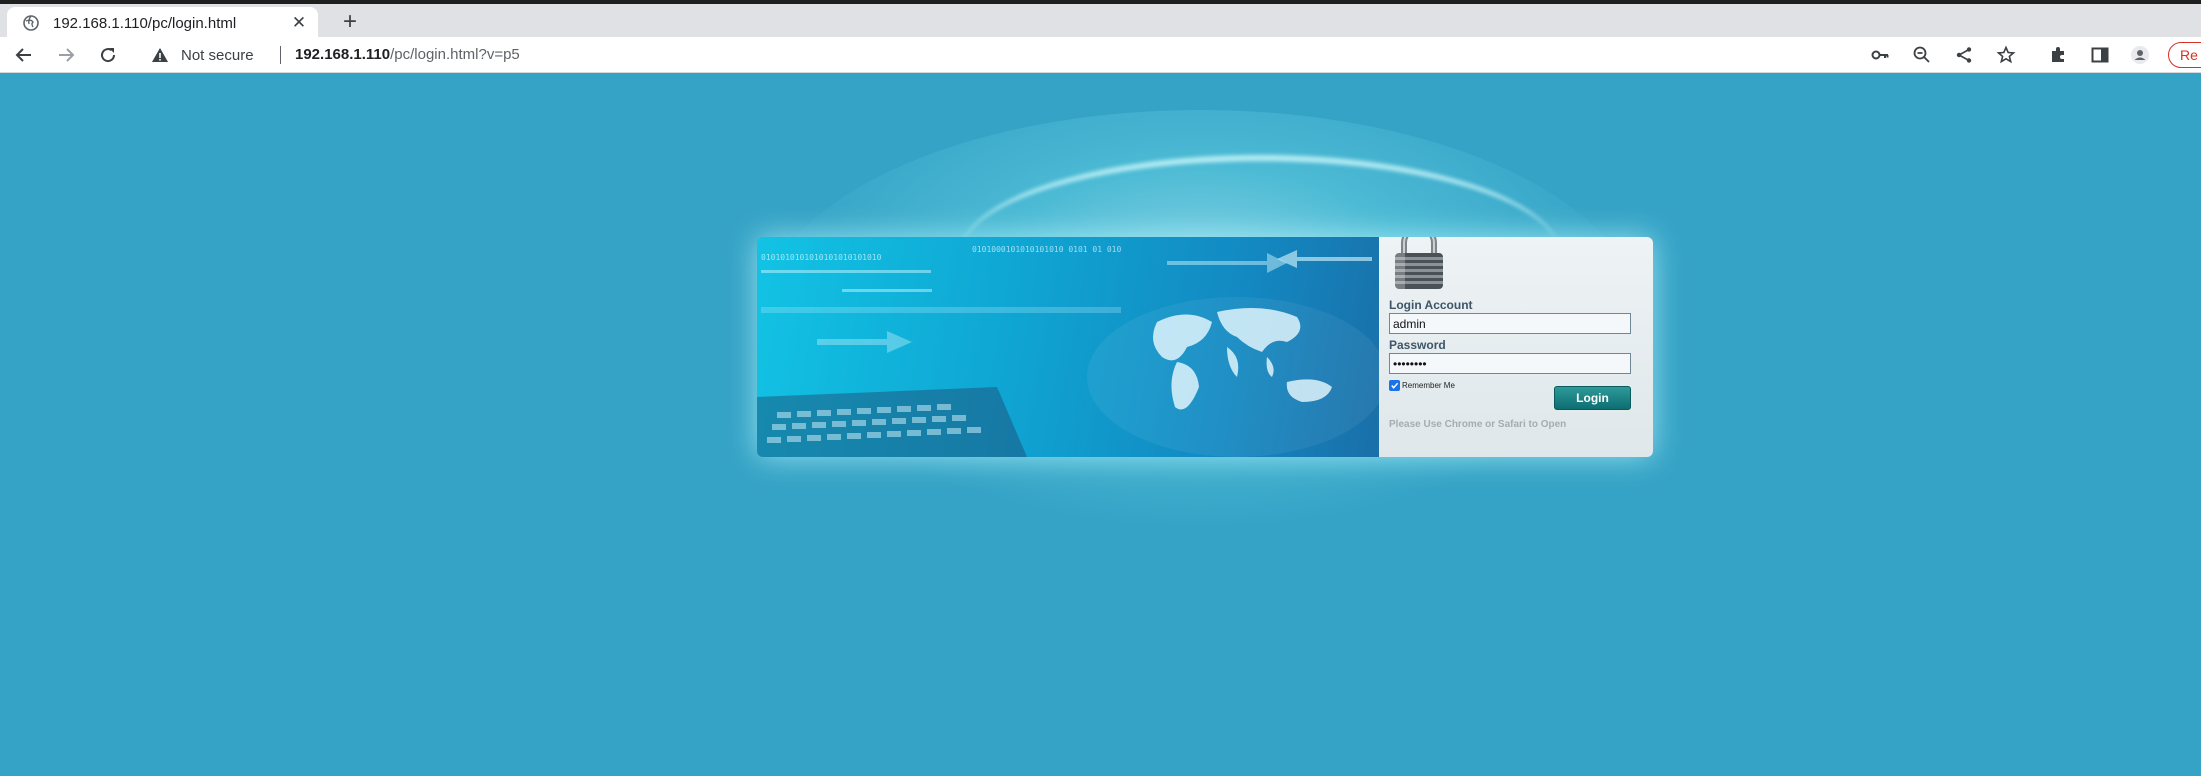 This screenshot has height=776, width=2201. Describe the element at coordinates (1964, 55) in the screenshot. I see `share-icon` at that location.